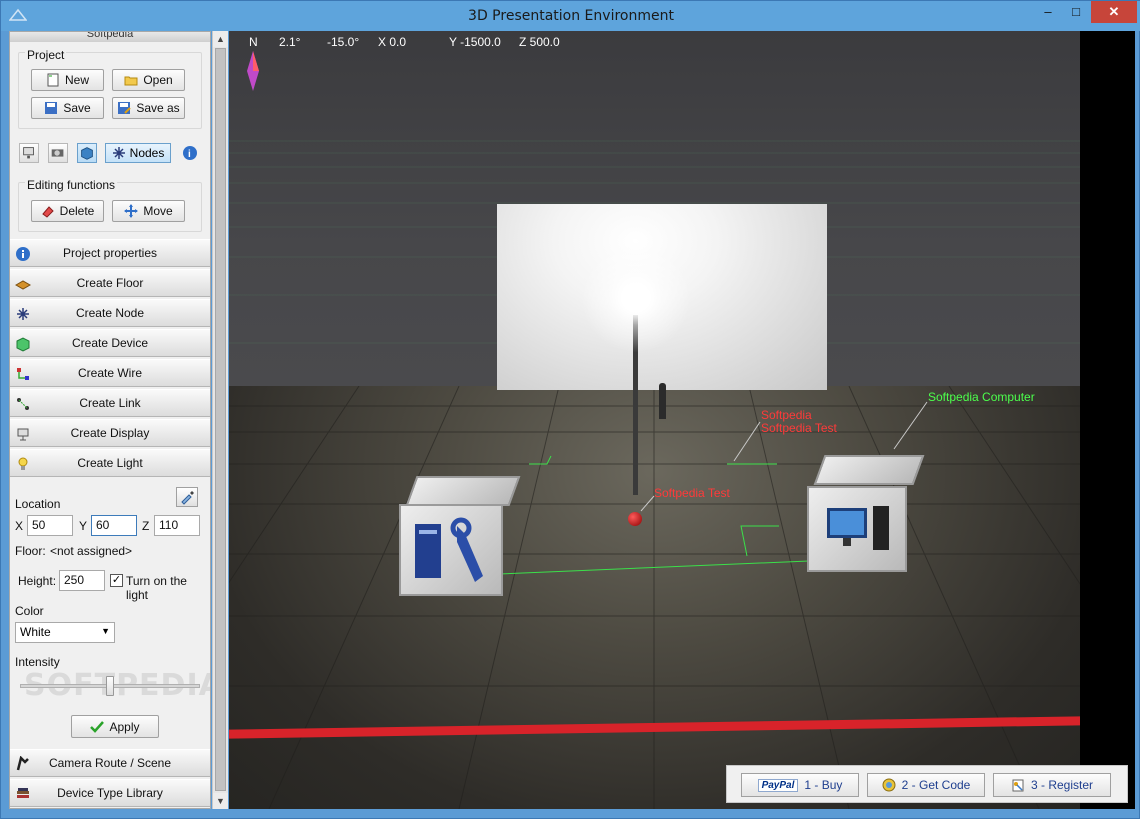 This screenshot has width=1140, height=819. Describe the element at coordinates (889, 785) in the screenshot. I see `coin-icon` at that location.